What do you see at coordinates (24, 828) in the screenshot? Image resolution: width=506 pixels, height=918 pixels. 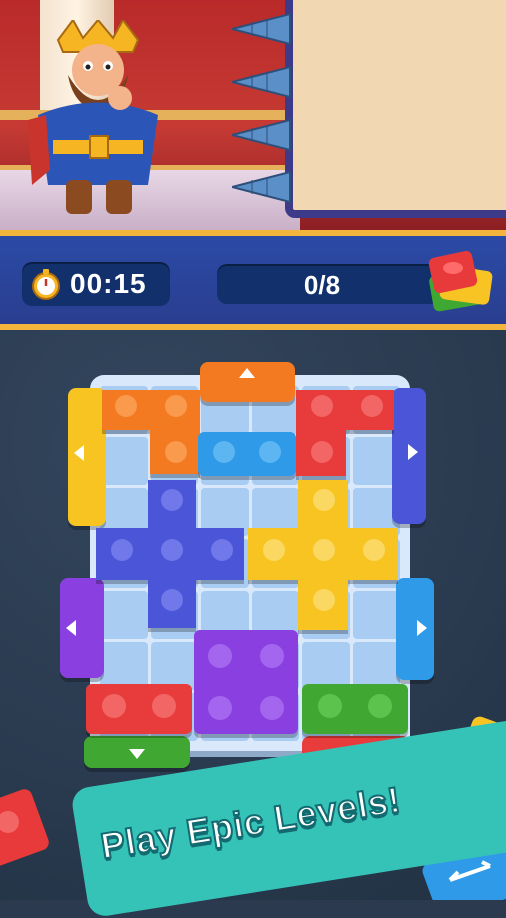 I see `decor-red-block` at bounding box center [24, 828].